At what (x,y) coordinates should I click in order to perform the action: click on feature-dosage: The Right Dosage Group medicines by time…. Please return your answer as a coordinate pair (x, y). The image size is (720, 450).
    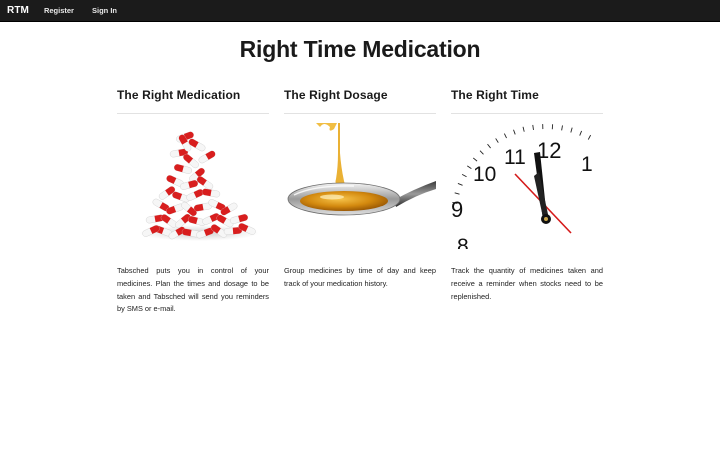
    Looking at the image, I should click on (360, 189).